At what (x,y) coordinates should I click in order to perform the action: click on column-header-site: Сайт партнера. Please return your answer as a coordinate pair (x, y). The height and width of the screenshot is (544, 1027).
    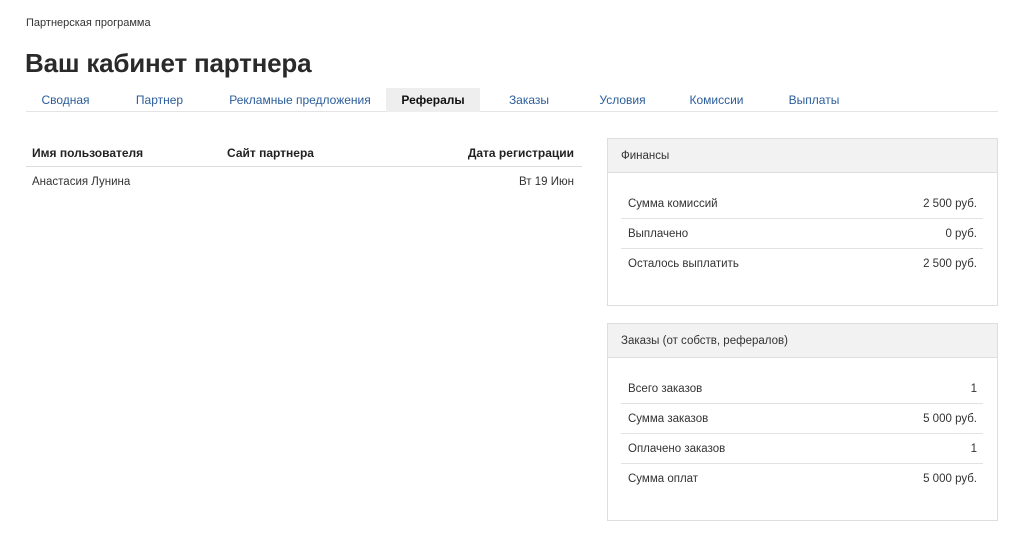
    Looking at the image, I should click on (270, 153).